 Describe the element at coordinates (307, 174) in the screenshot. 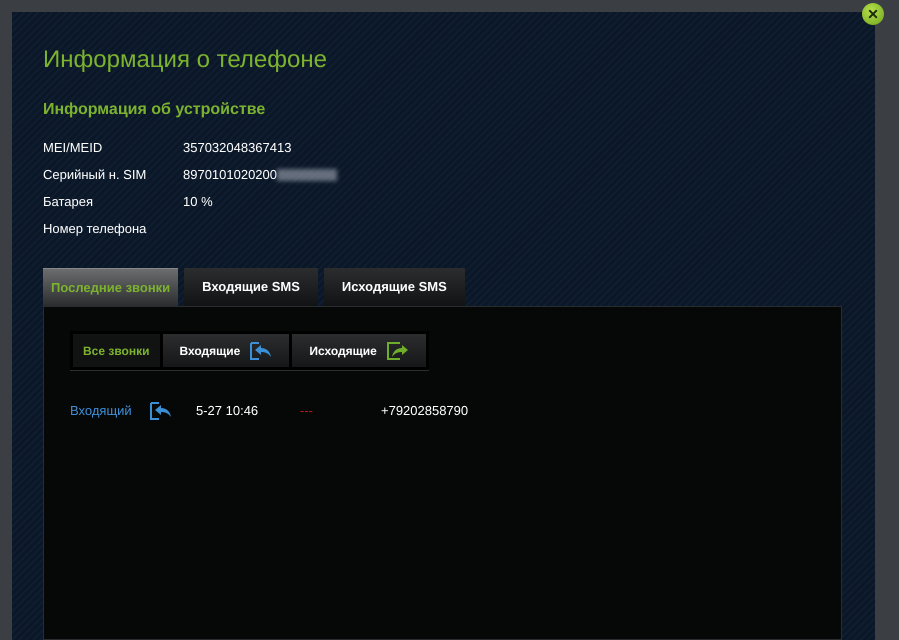

I see `redacted-block` at that location.